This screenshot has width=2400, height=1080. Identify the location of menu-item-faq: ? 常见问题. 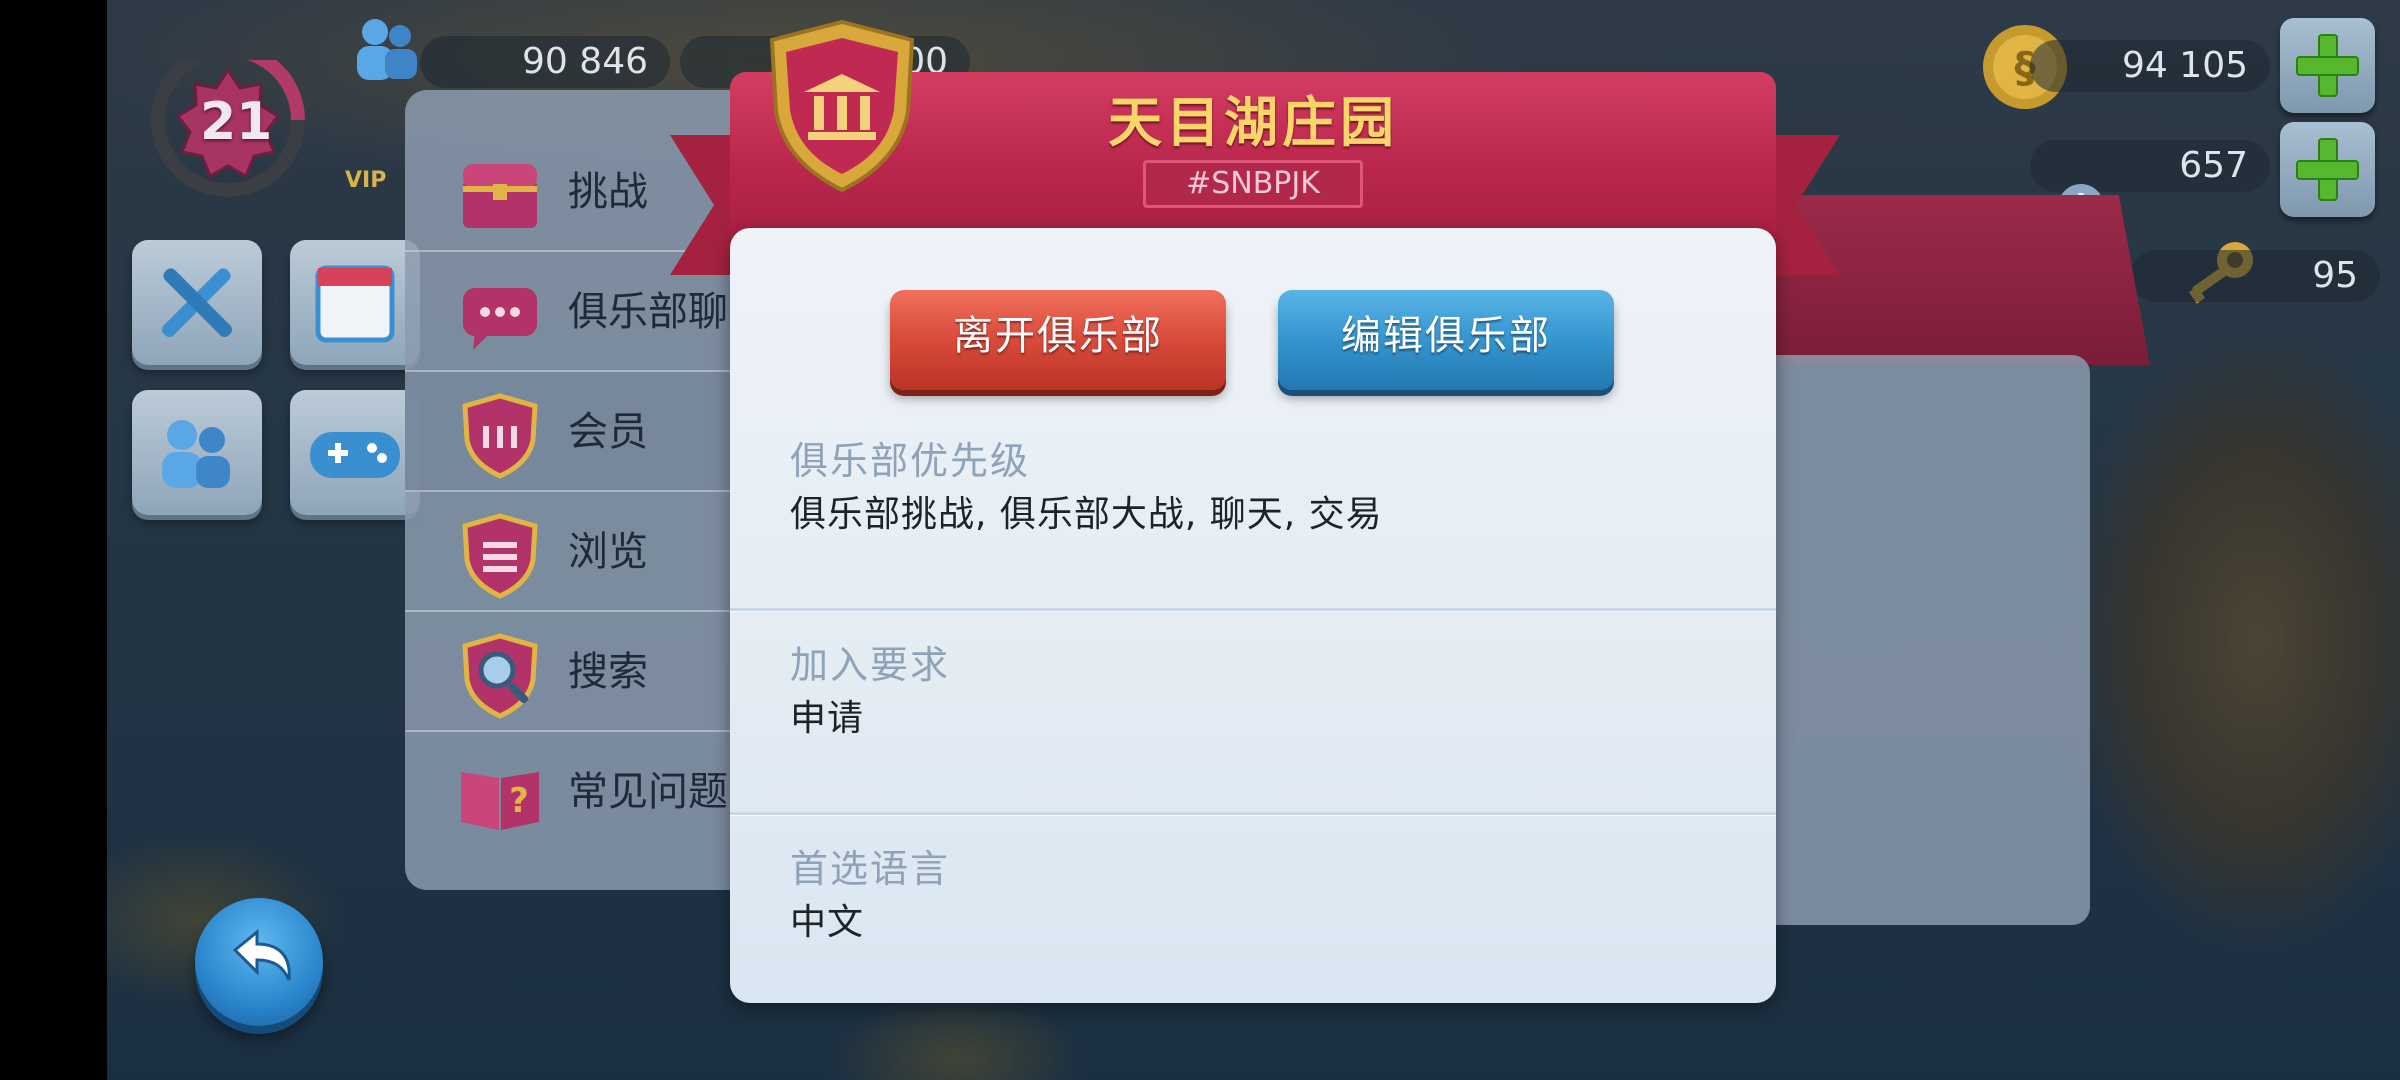
(570, 792).